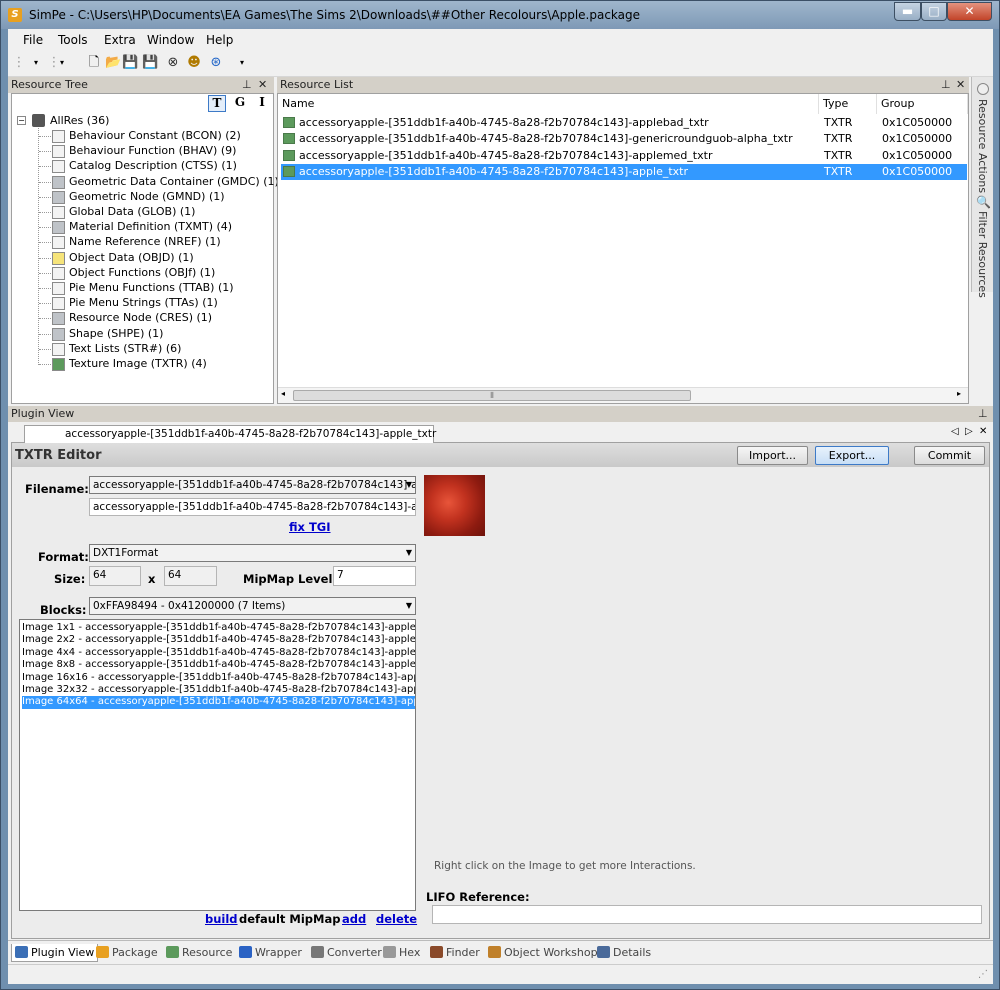  Describe the element at coordinates (199, 953) in the screenshot. I see `resource-tab: Resource` at that location.